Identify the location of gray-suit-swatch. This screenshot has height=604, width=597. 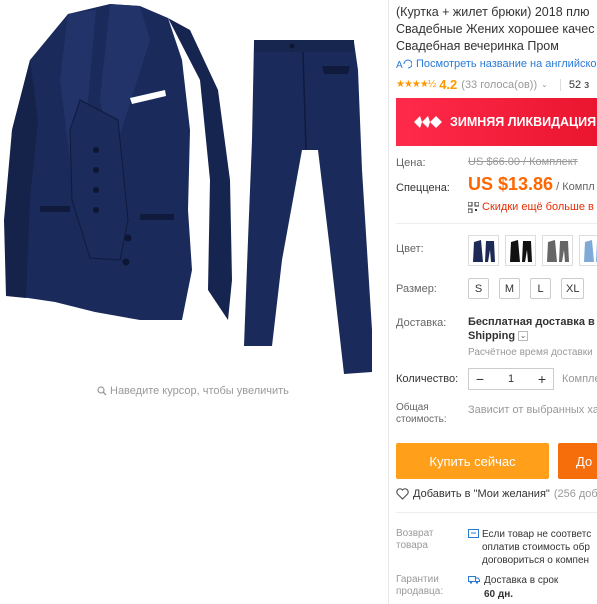
(557, 250).